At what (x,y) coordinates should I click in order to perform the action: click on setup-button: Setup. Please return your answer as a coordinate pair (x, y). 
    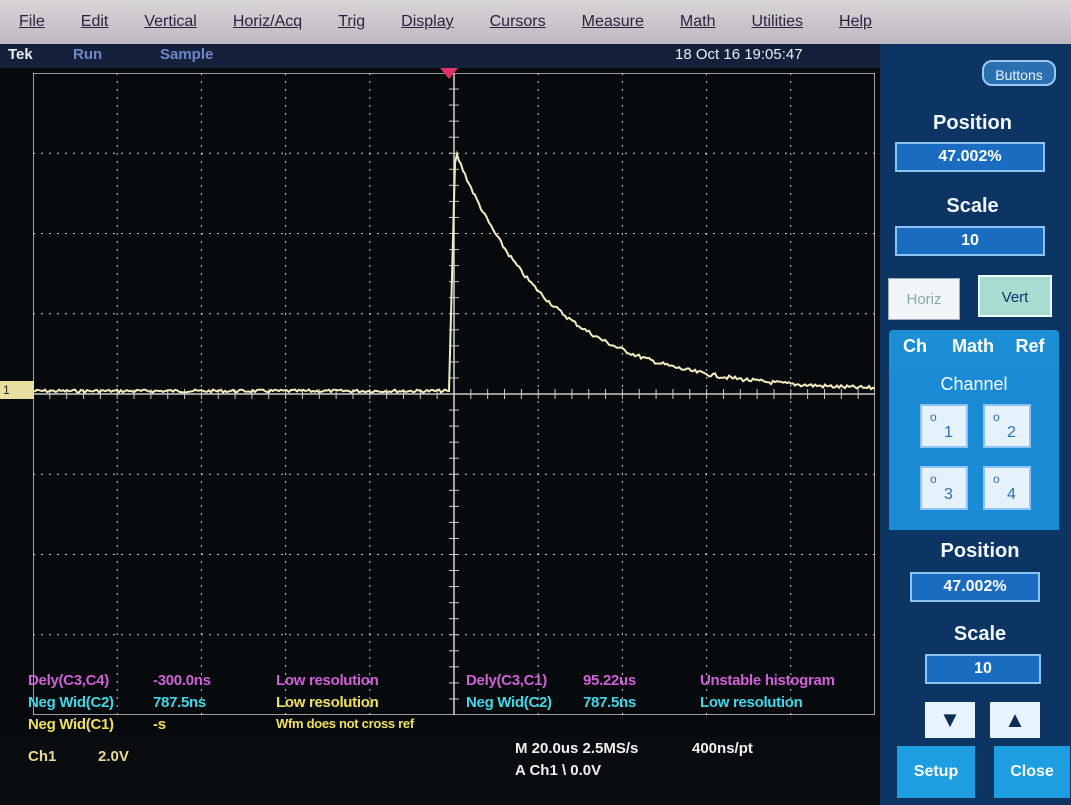
    Looking at the image, I should click on (936, 772).